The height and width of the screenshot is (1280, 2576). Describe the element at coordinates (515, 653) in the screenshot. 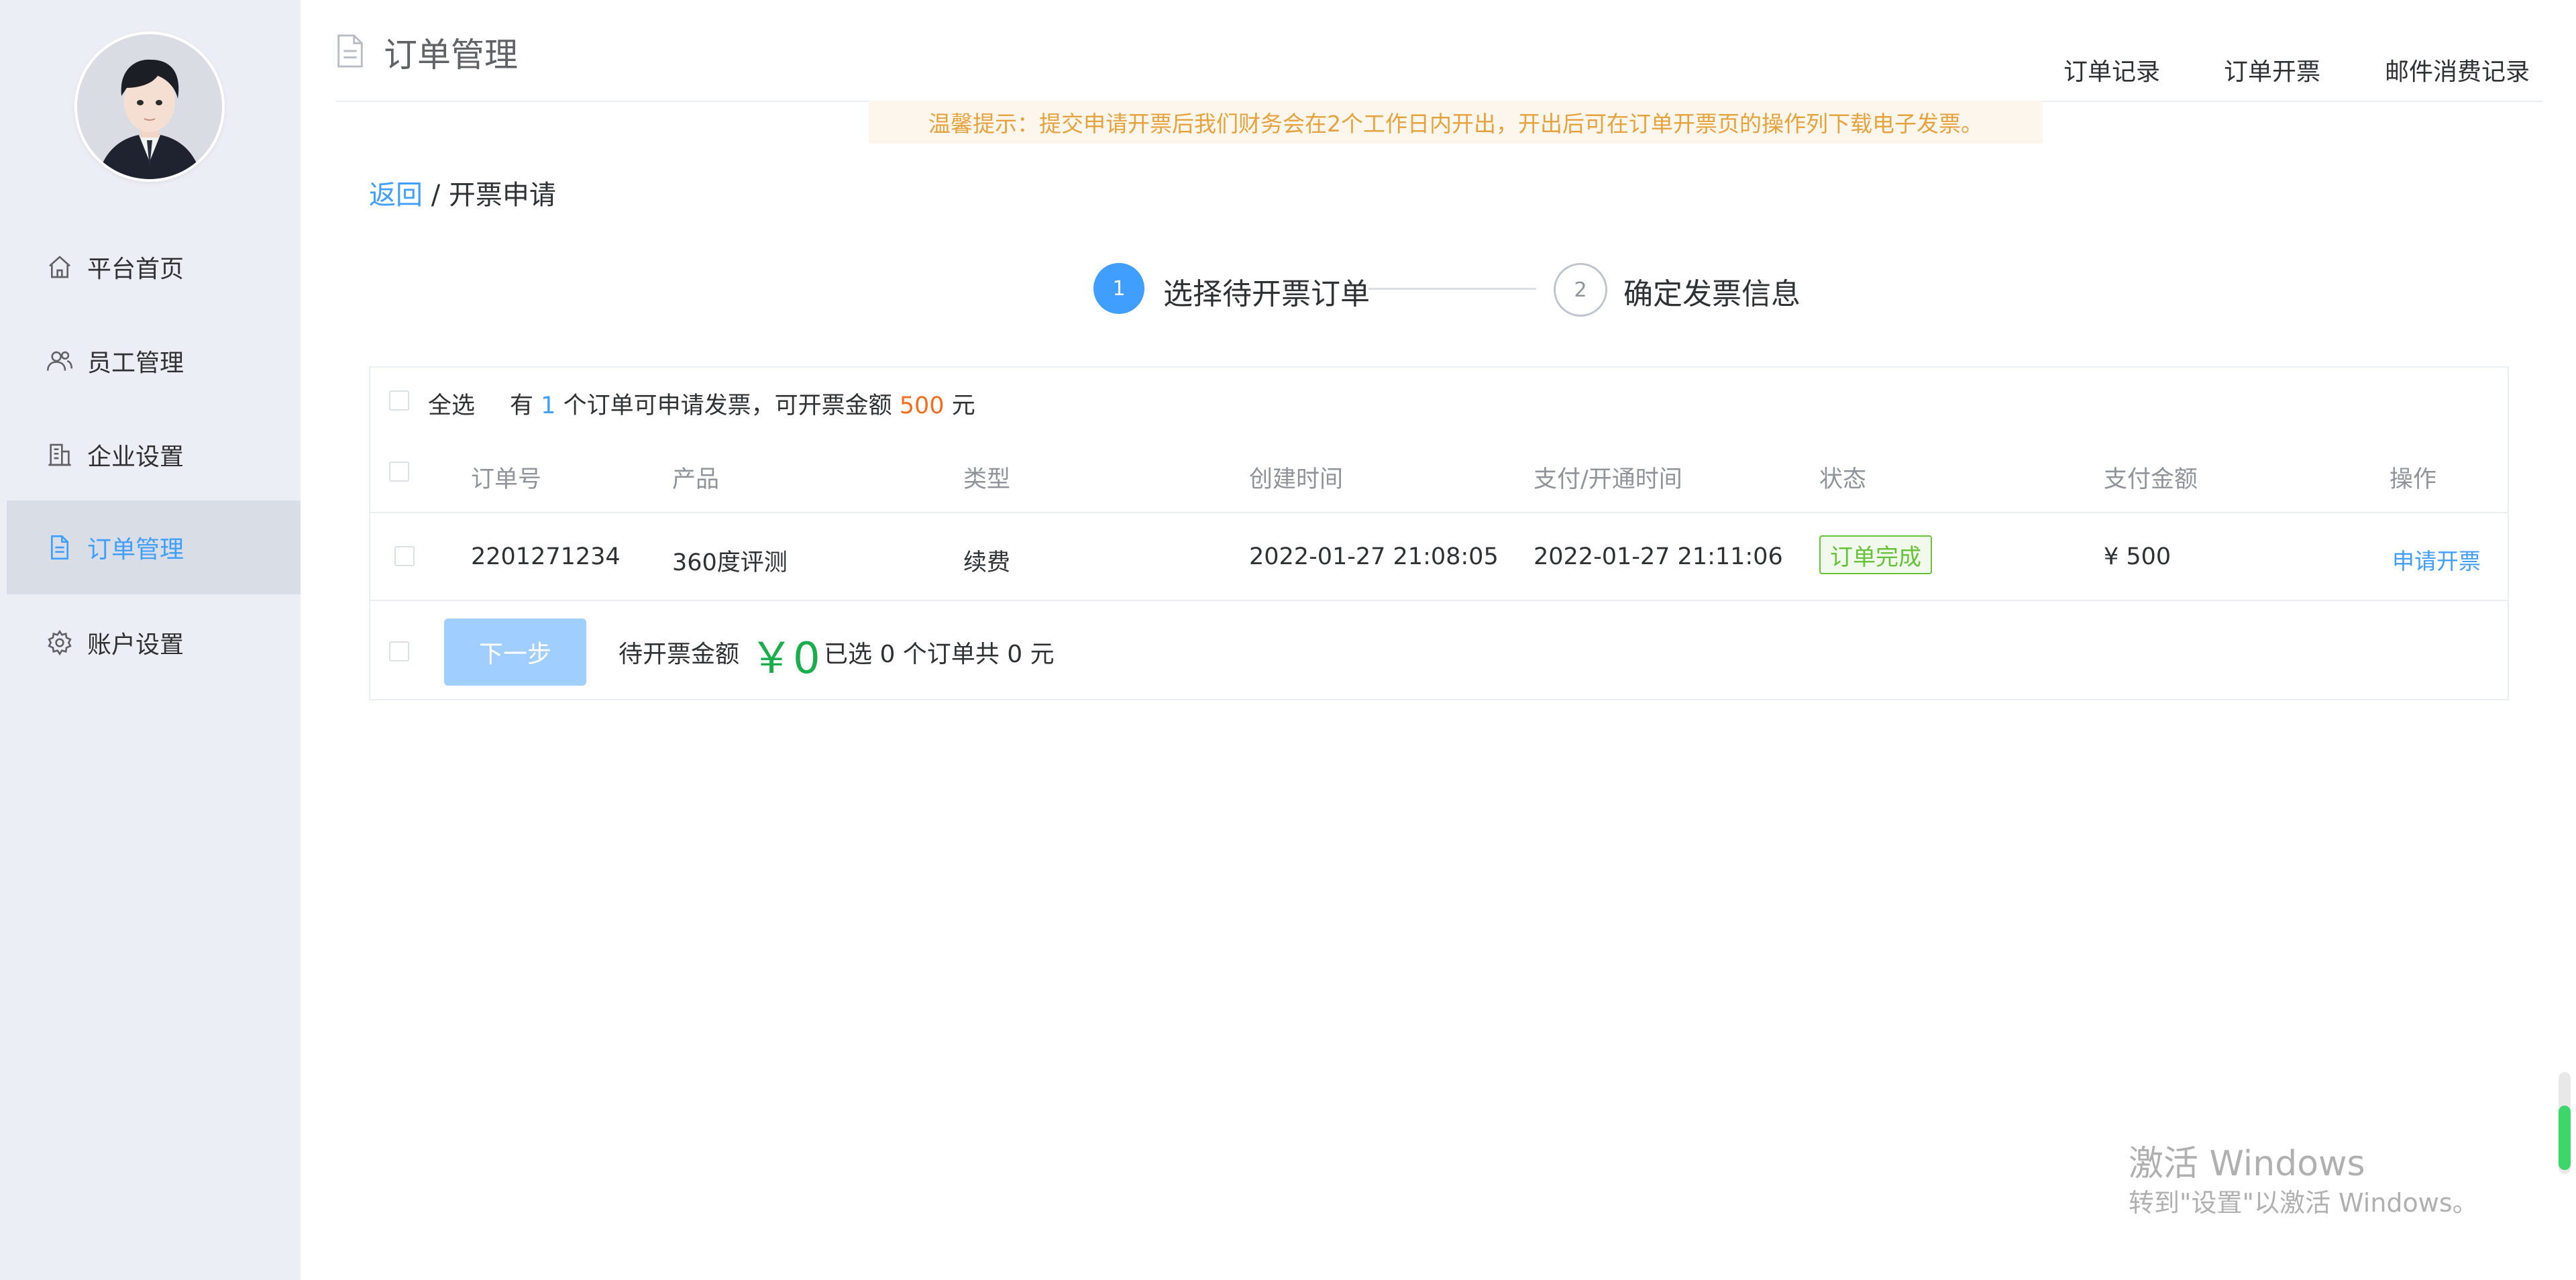

I see `next-step-button: 下一步` at that location.